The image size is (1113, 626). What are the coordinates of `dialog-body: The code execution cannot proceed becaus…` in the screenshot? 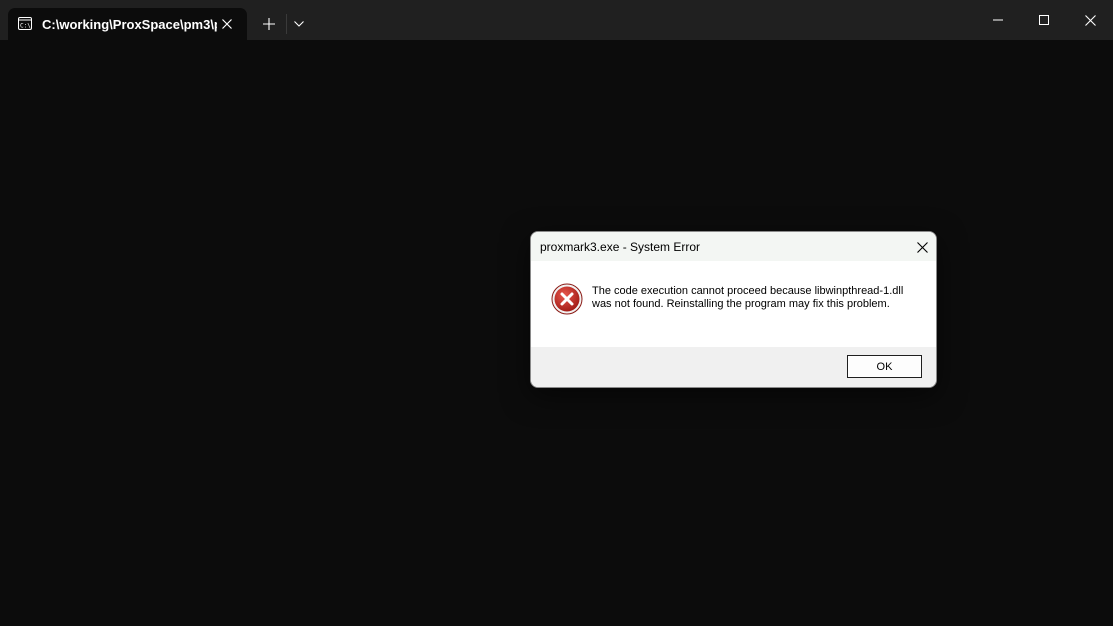 It's located at (733, 304).